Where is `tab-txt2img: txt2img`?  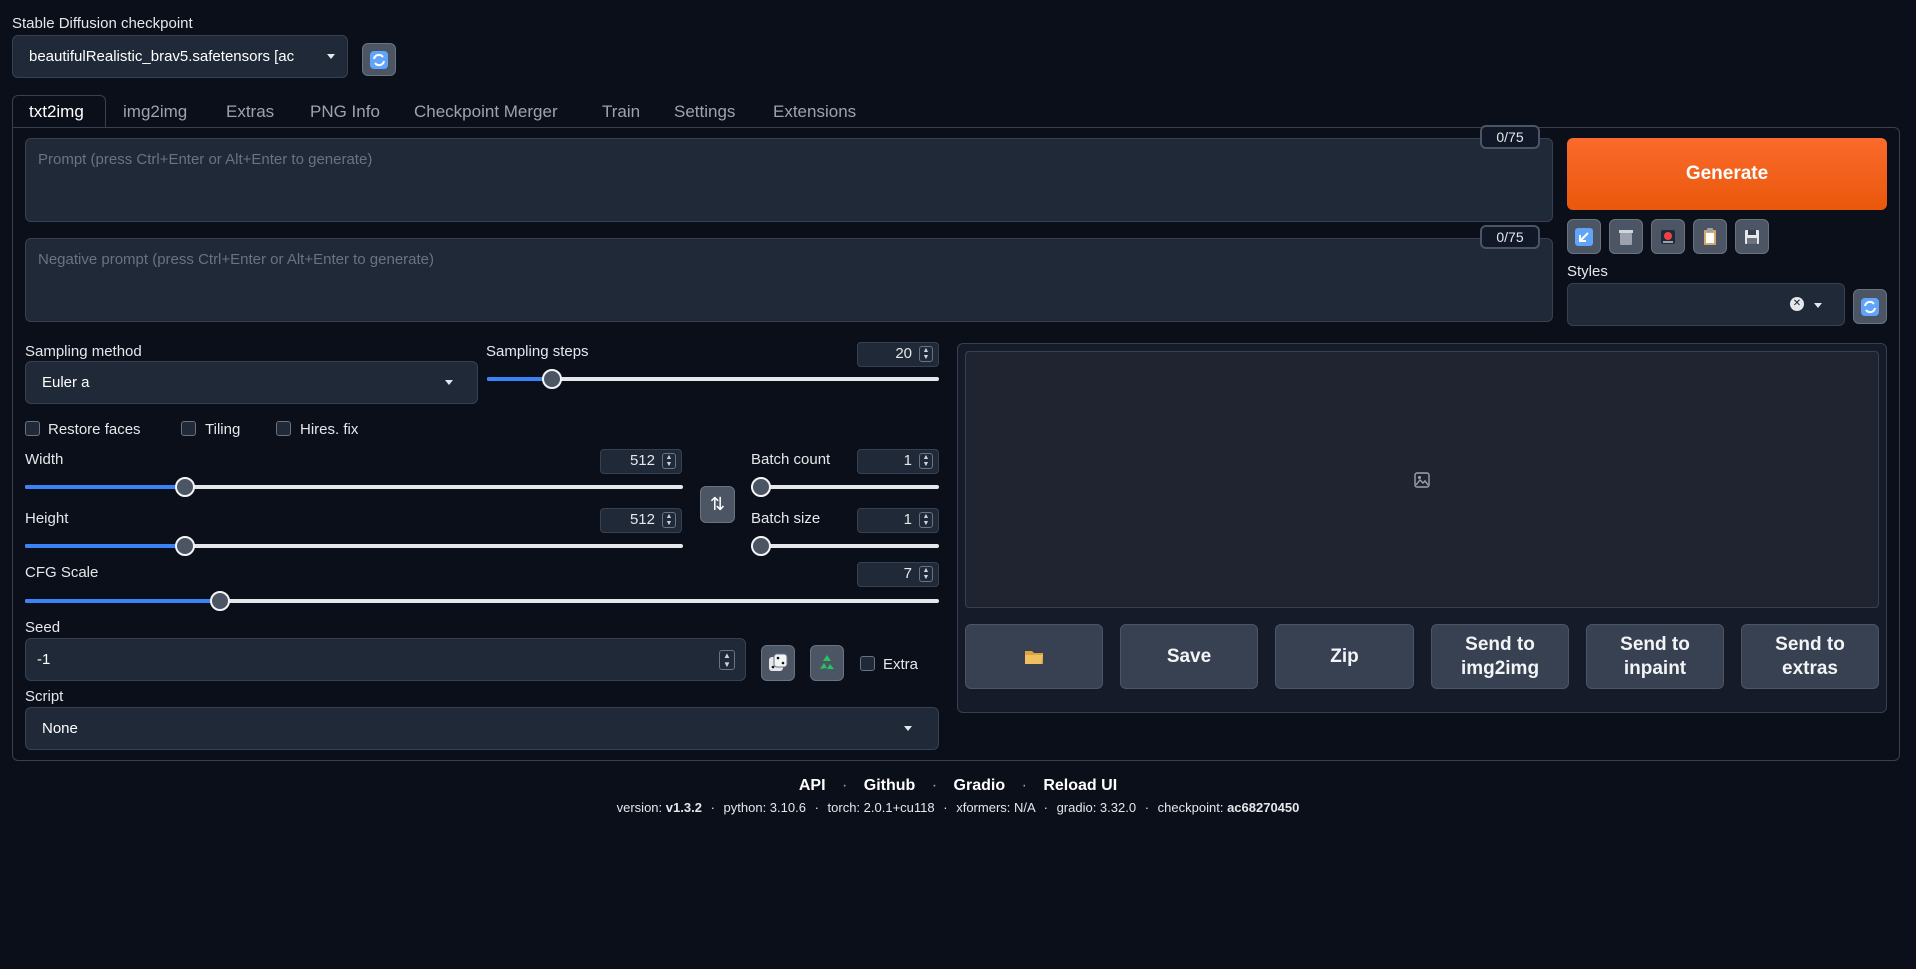
tab-txt2img: txt2img is located at coordinates (56, 115).